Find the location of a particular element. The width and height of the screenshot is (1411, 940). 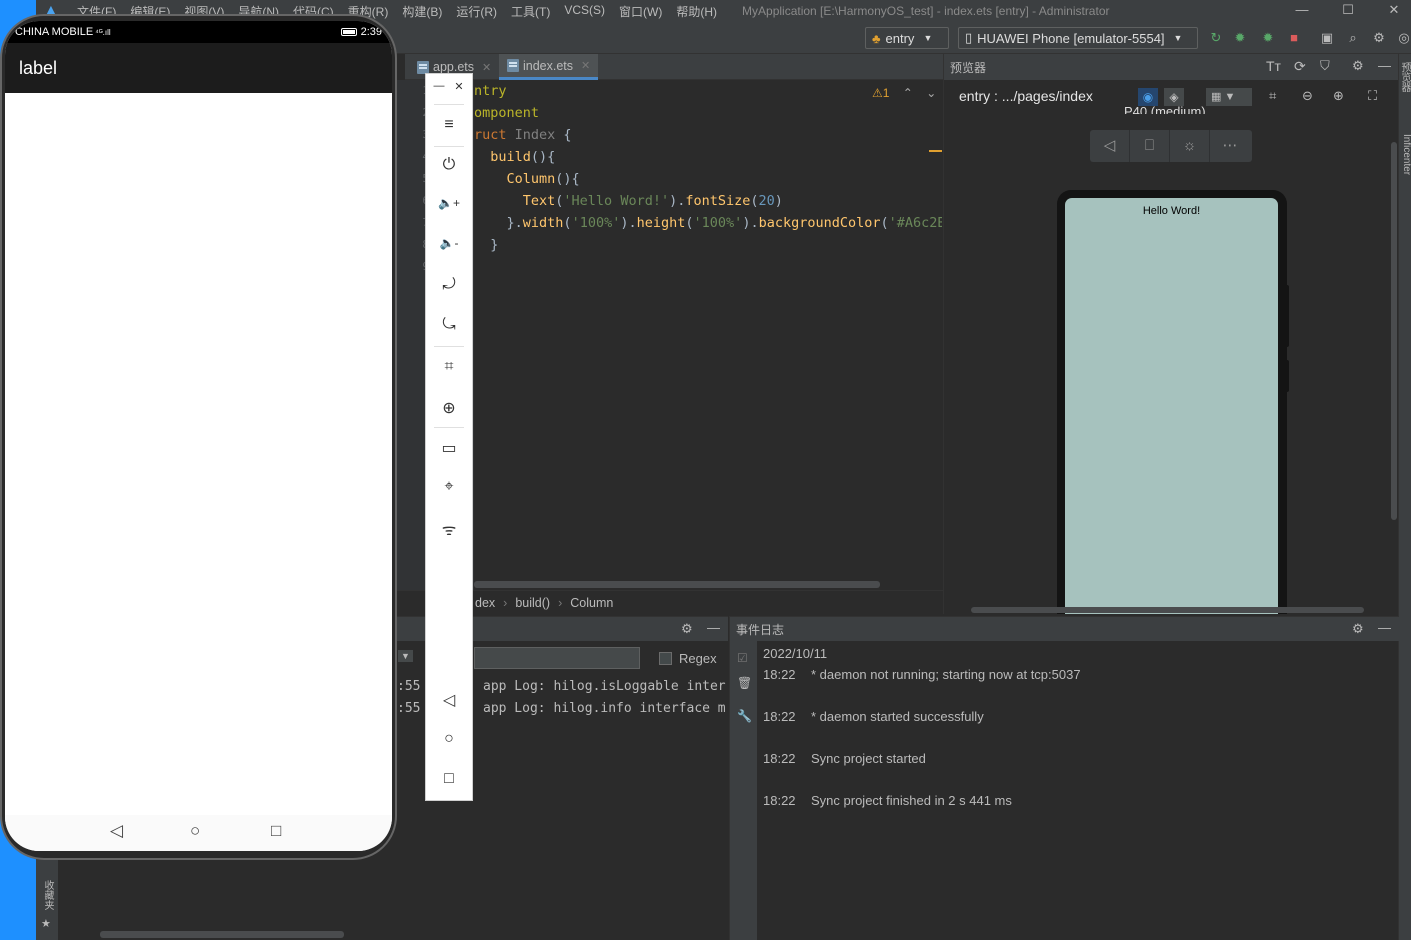

code-token: 20 is located at coordinates (766, 201).